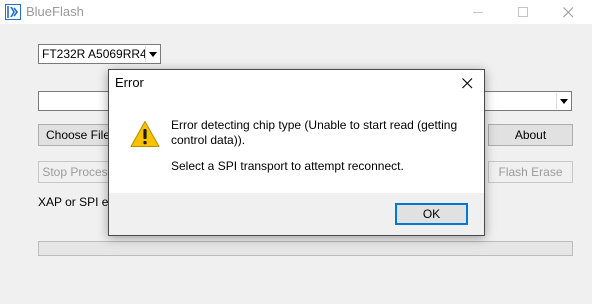  I want to click on dialog-title-bar: Error, so click(296, 83).